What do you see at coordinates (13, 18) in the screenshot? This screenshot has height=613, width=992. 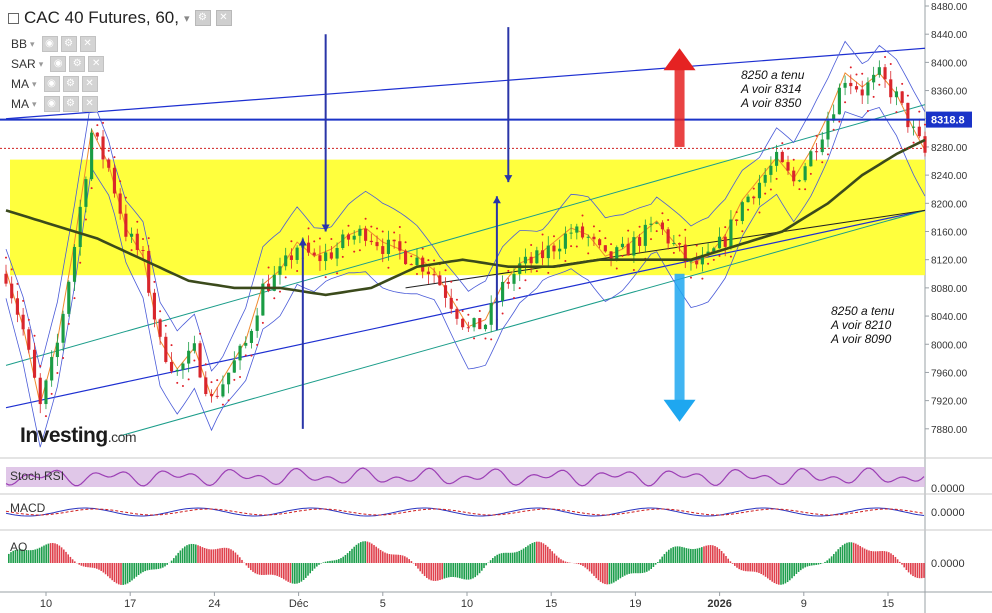 I see `collapse-toggle` at bounding box center [13, 18].